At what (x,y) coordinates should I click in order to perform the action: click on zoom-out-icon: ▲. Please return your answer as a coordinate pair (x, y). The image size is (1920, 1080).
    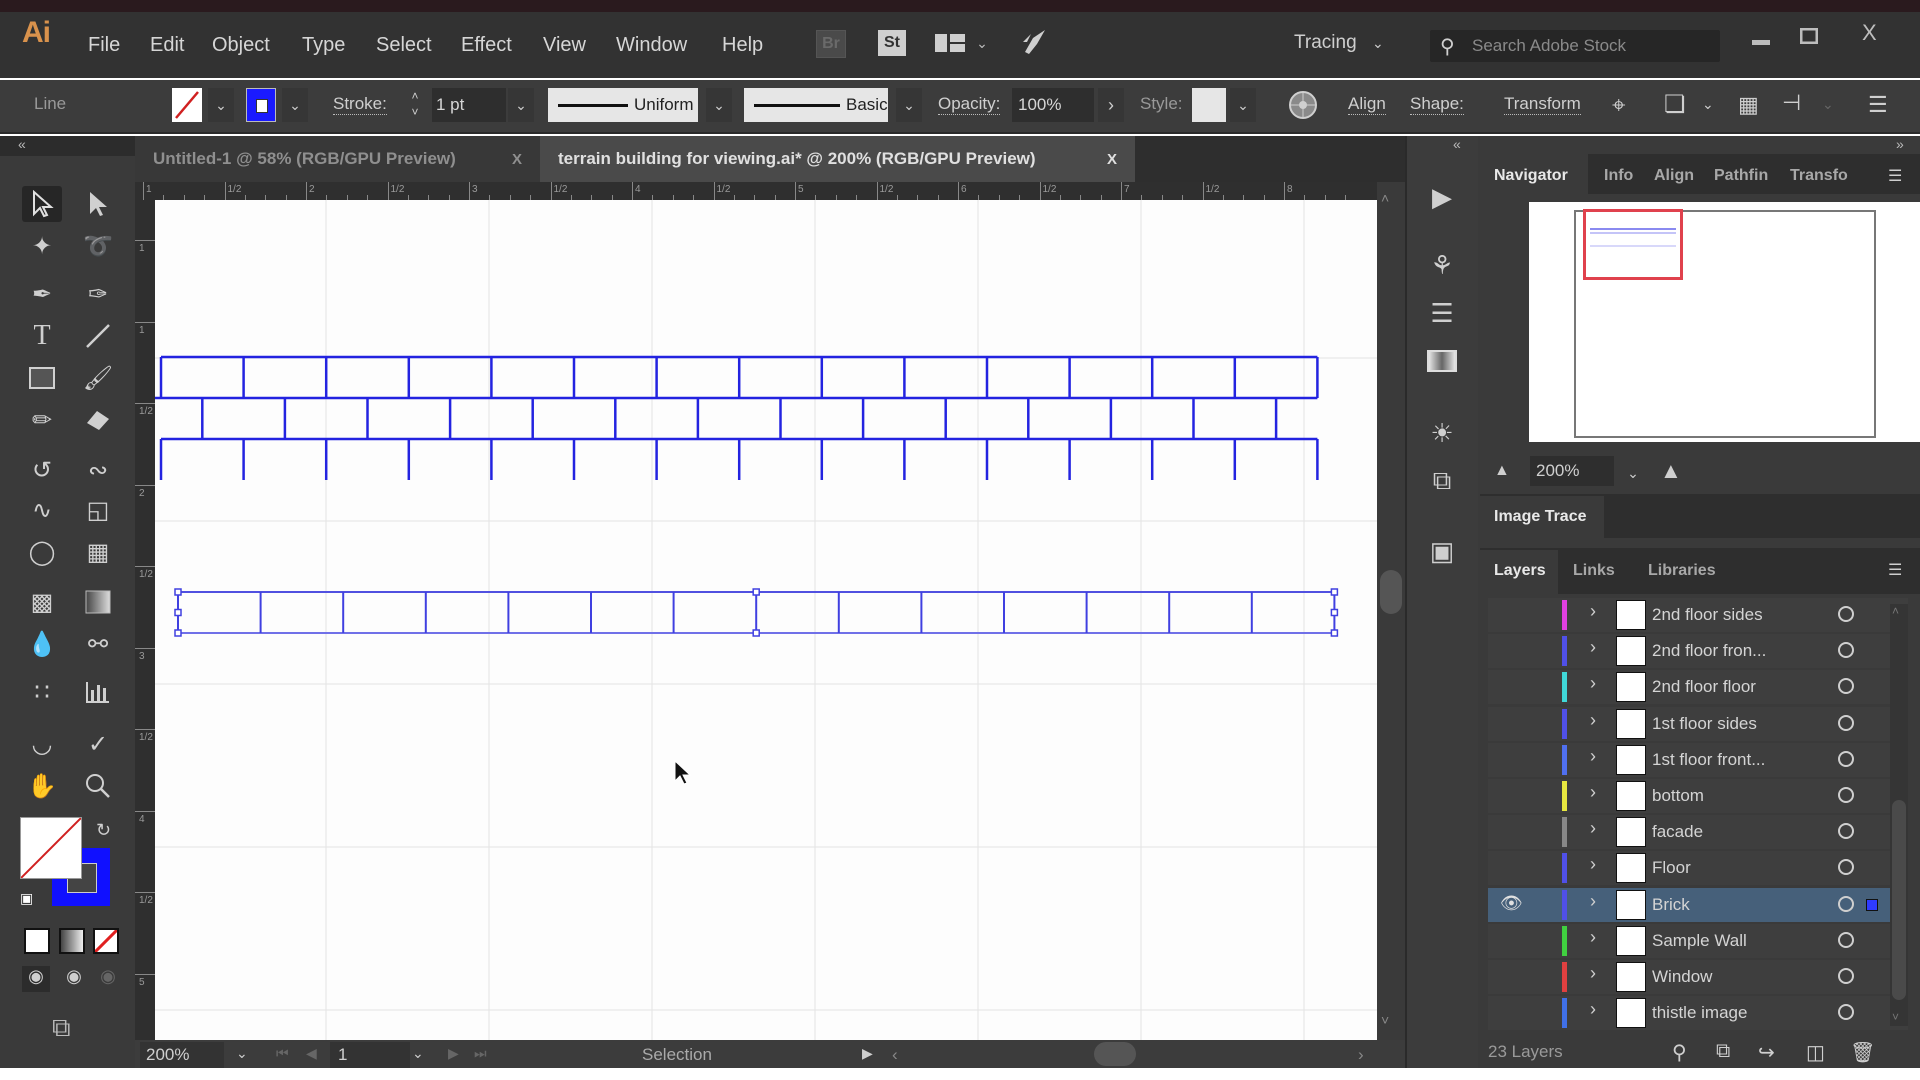
    Looking at the image, I should click on (1502, 471).